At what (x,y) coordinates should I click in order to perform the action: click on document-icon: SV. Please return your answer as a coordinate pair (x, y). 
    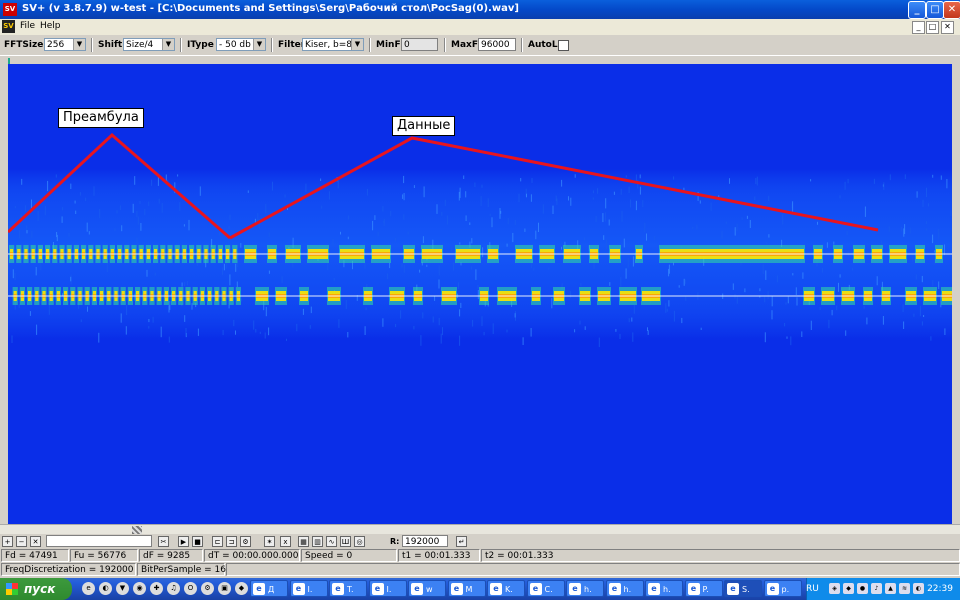
    Looking at the image, I should click on (8, 26).